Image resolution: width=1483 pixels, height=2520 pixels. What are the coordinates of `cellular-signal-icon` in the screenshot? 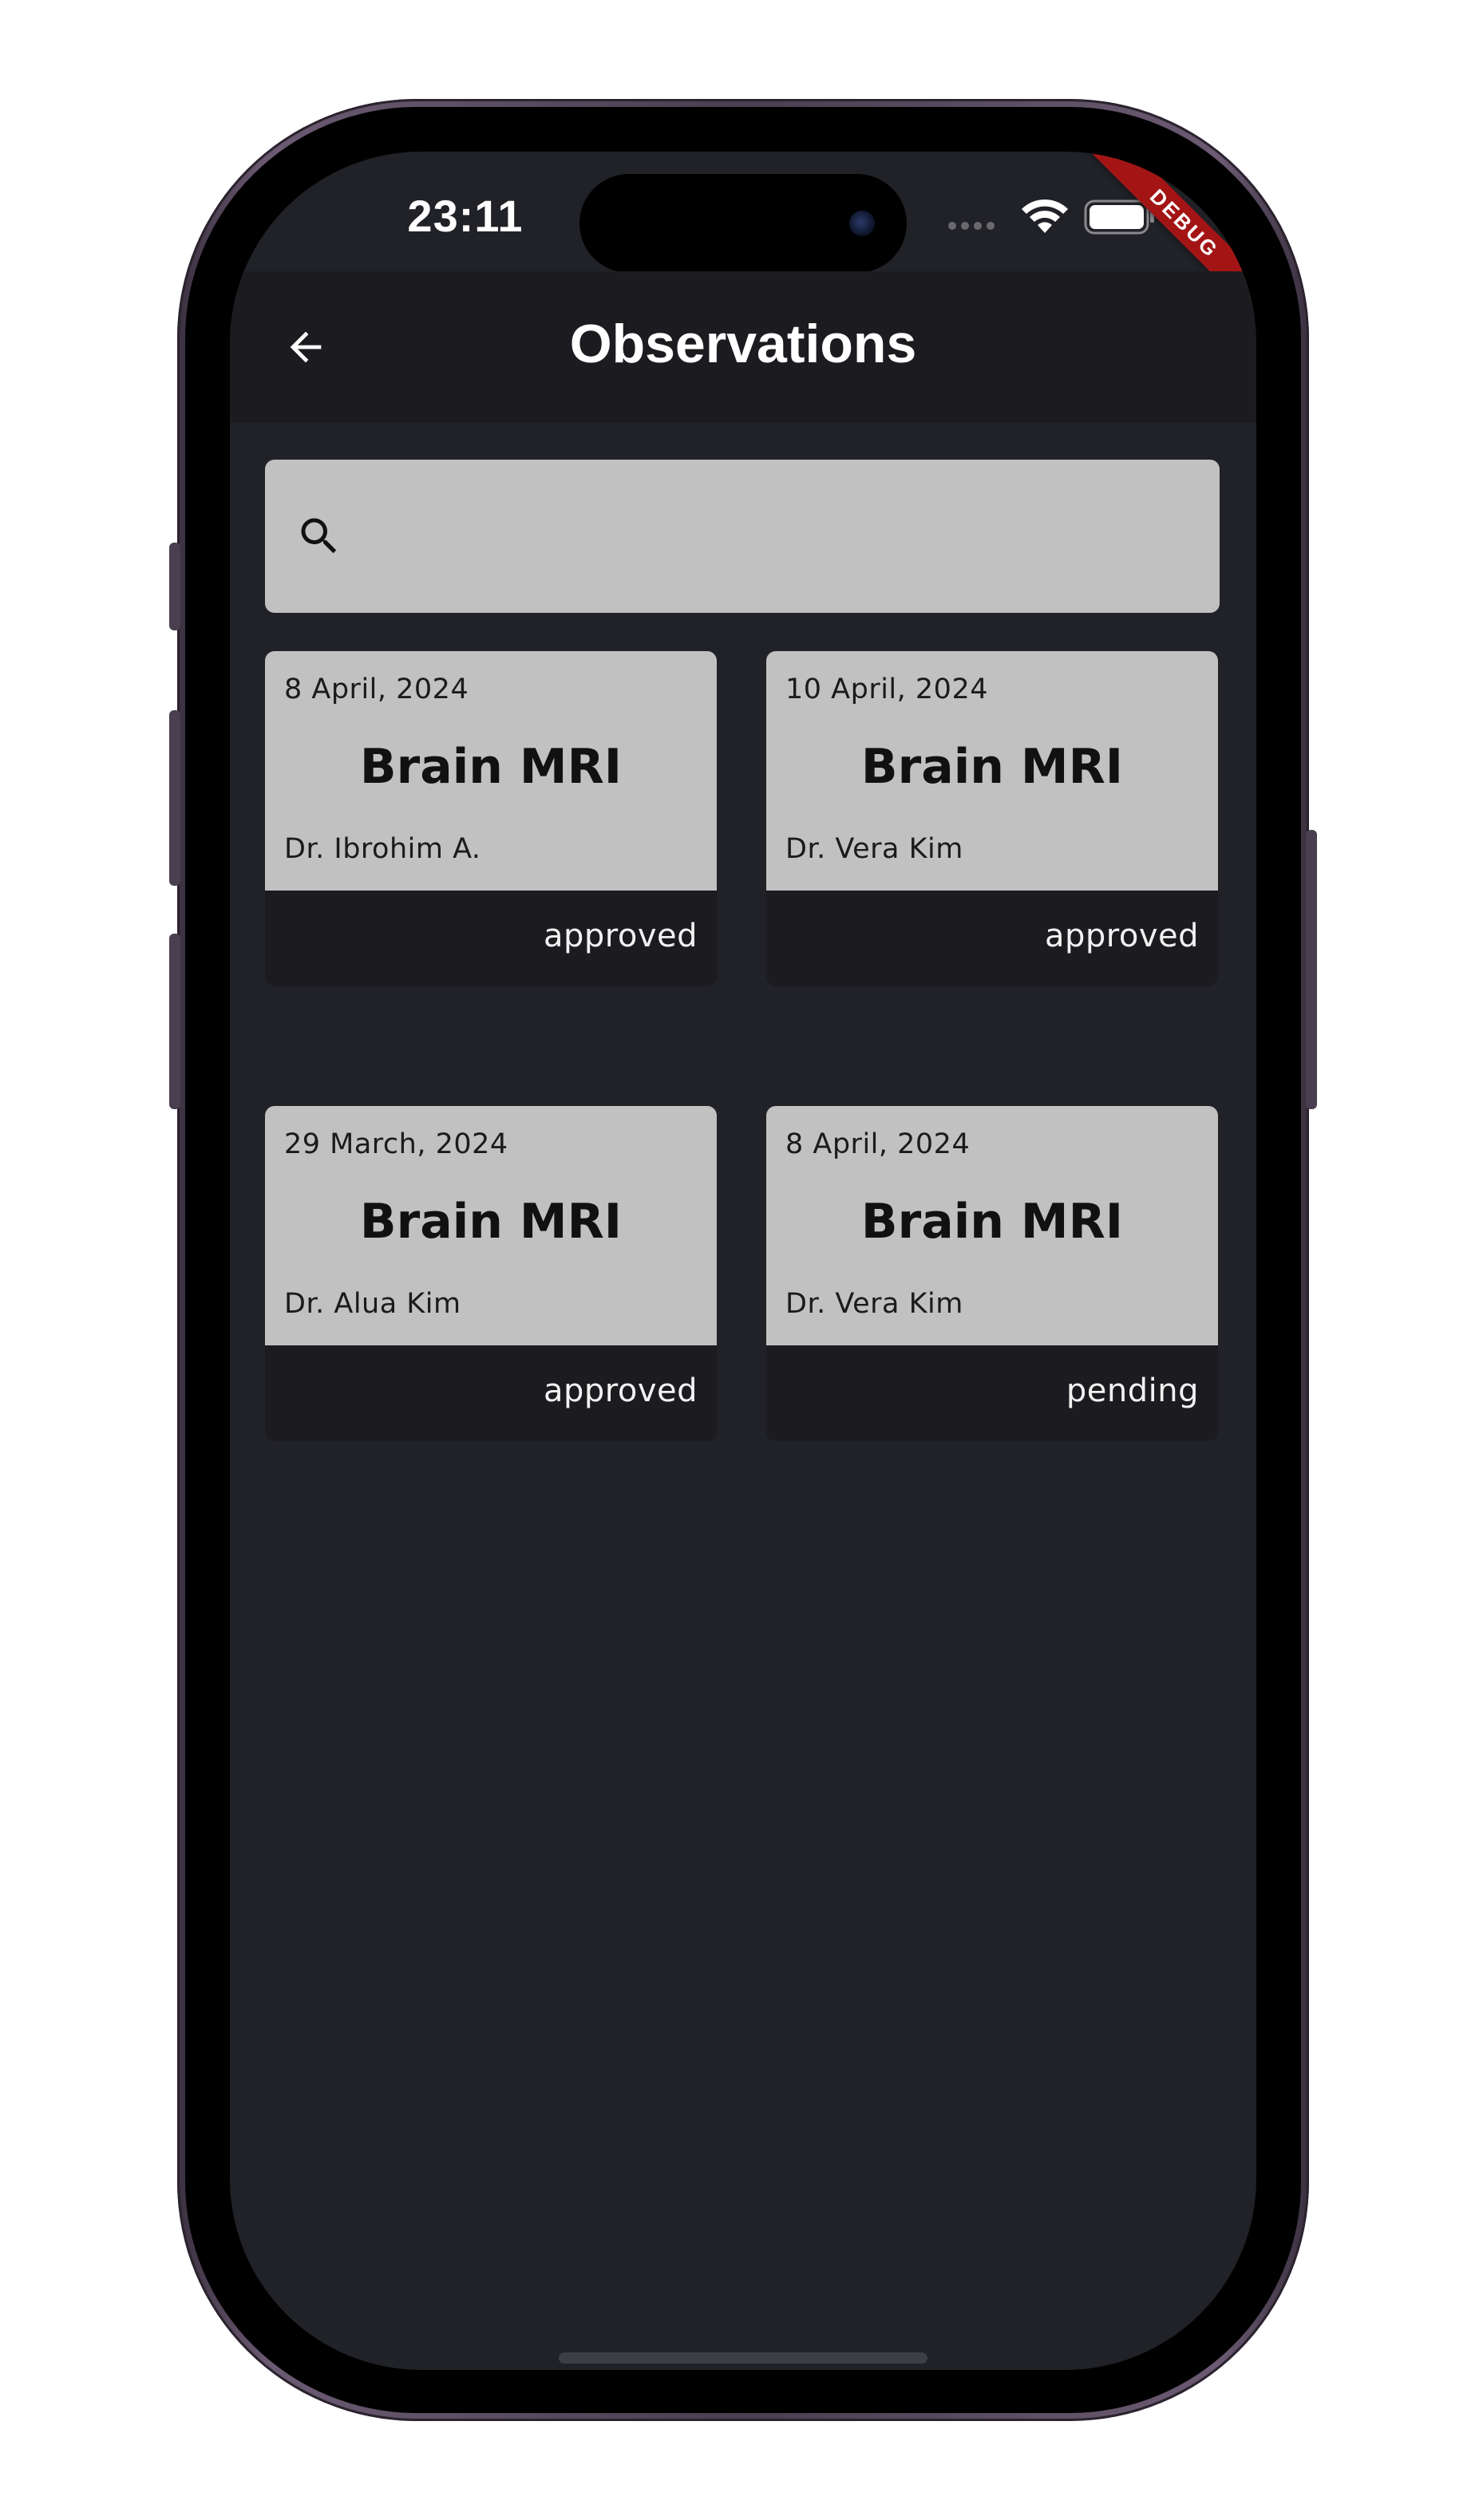 It's located at (971, 226).